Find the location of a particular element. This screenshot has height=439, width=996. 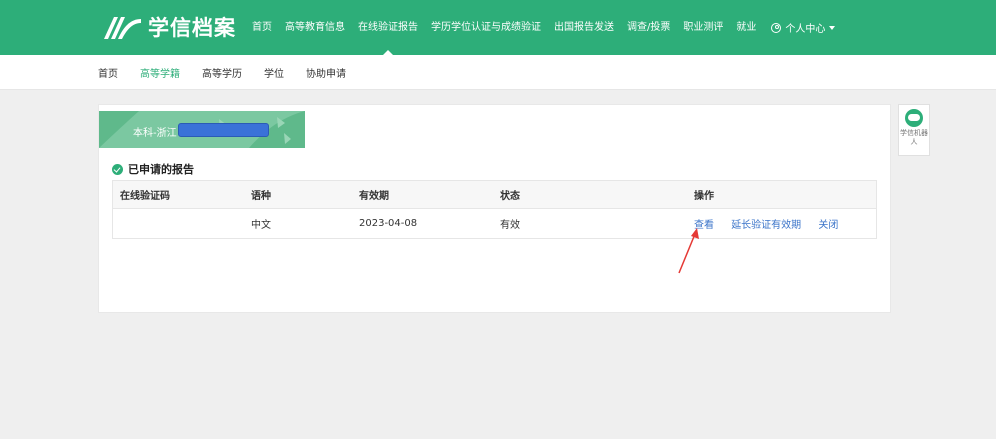

annotation-arrow-icon is located at coordinates (688, 251).